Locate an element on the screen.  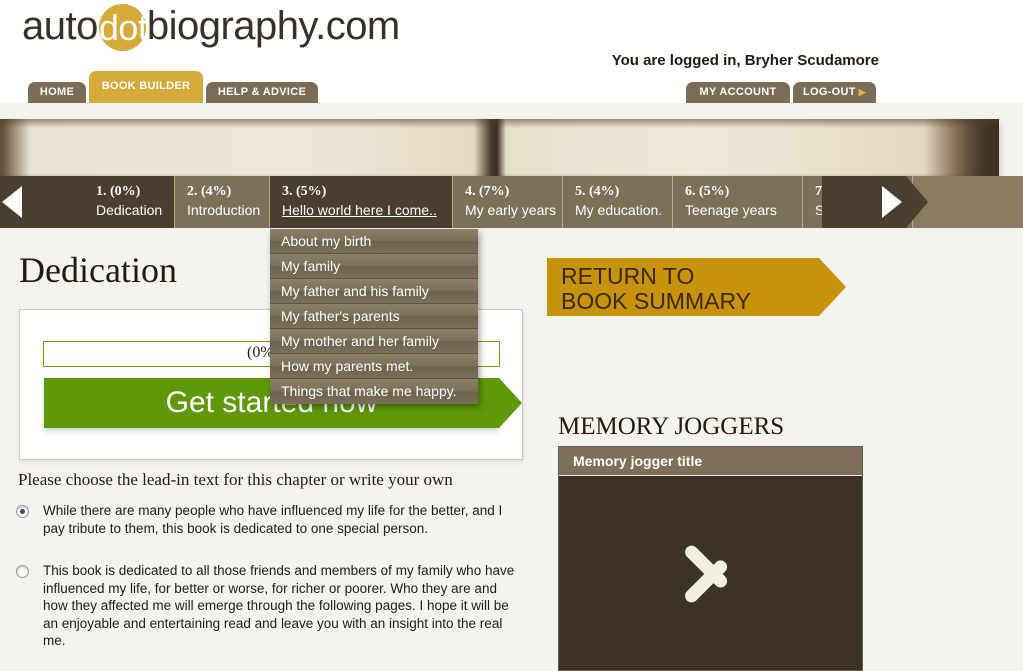
return-to-book-summary-button: RETURN TO BOOK SUMMARY is located at coordinates (697, 287).